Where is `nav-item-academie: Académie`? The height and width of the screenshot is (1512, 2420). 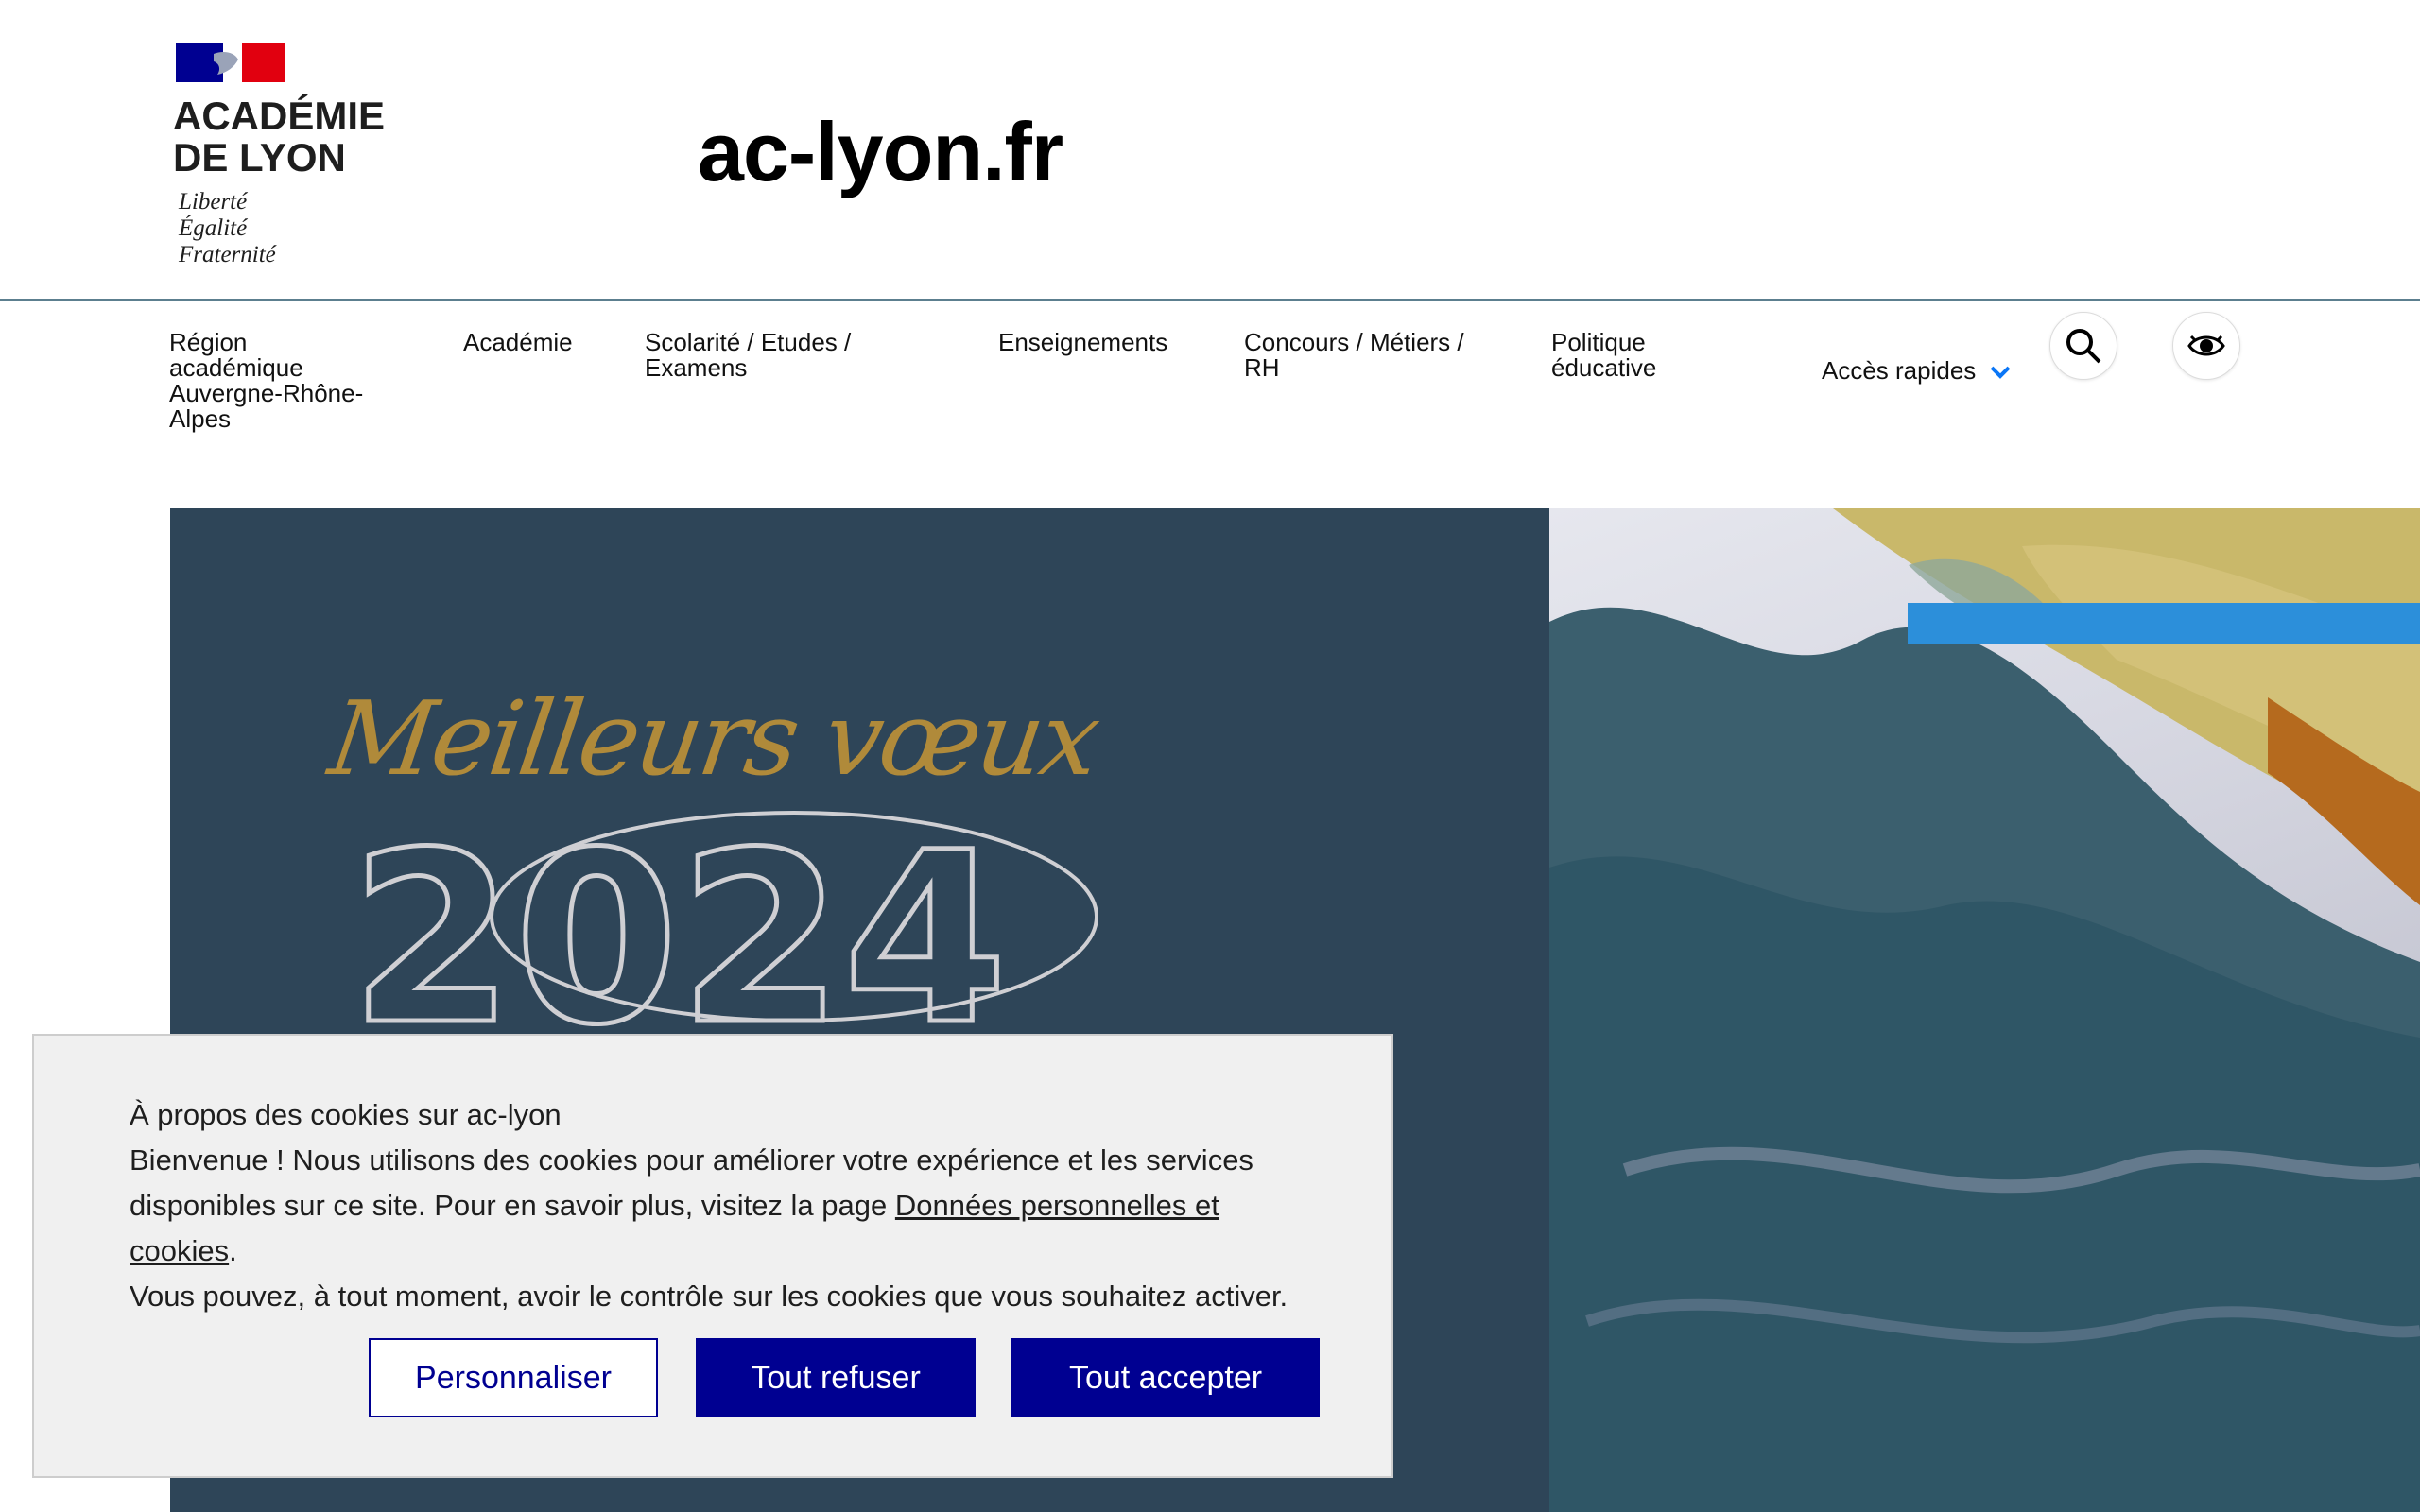
nav-item-academie: Académie is located at coordinates (518, 342).